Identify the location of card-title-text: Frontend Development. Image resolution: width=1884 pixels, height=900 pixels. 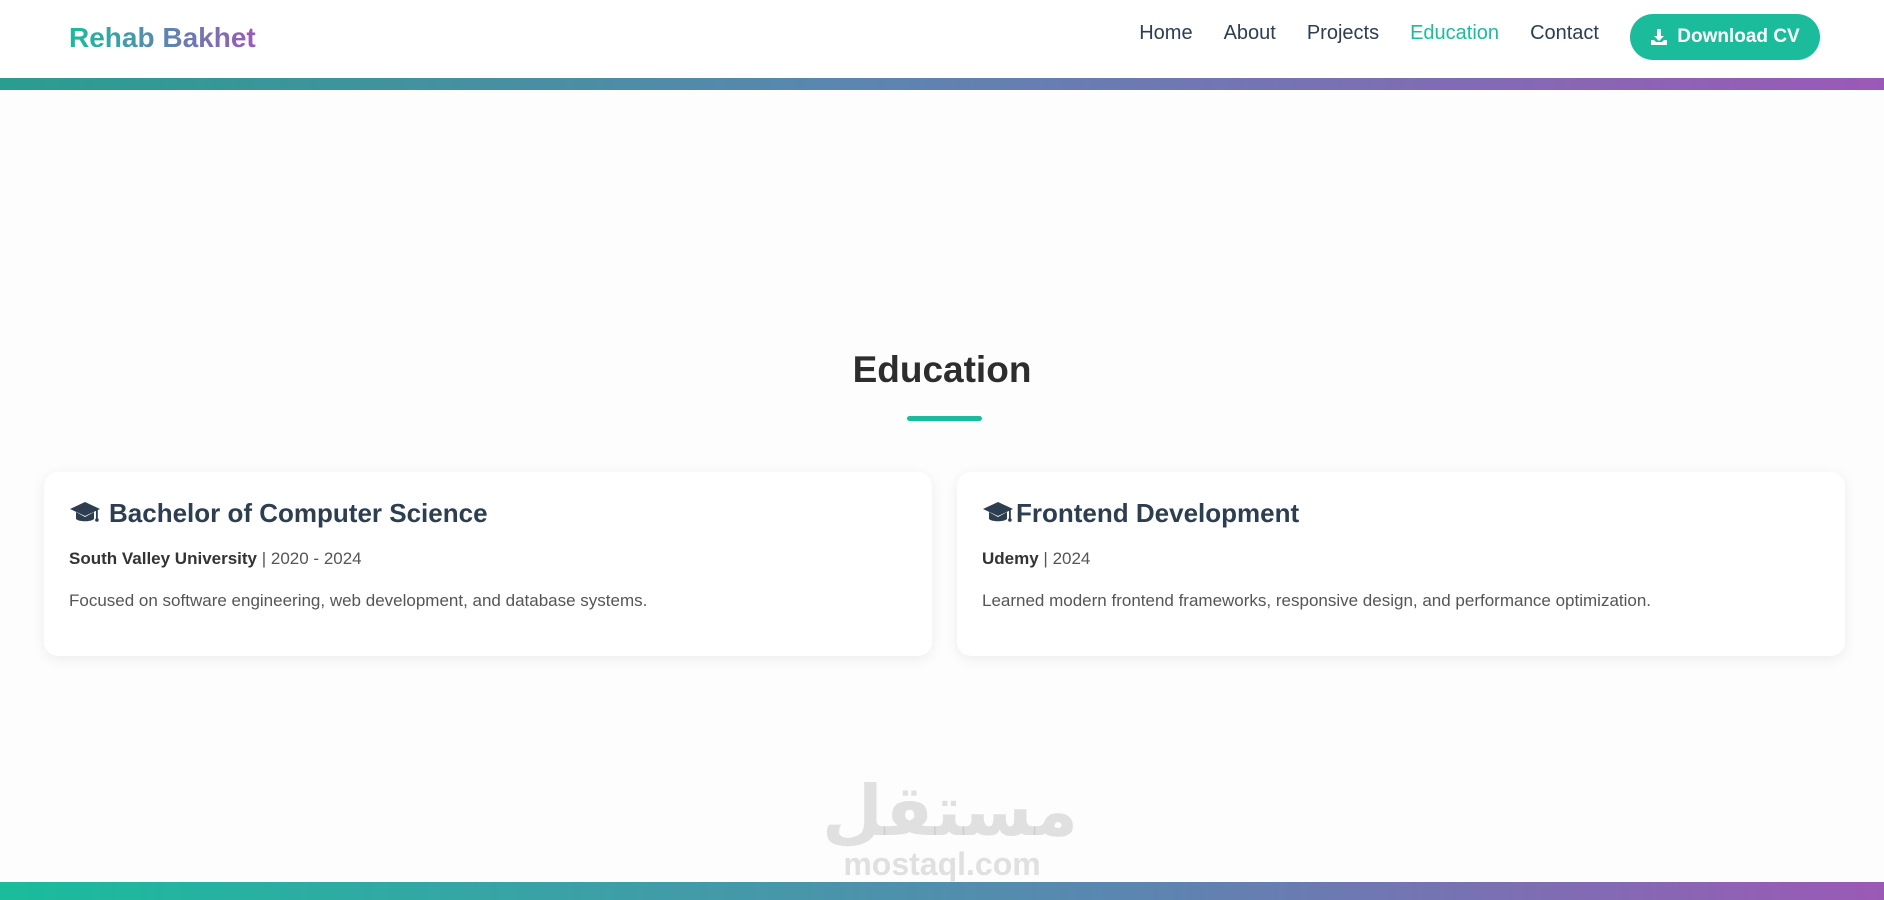
(1158, 512).